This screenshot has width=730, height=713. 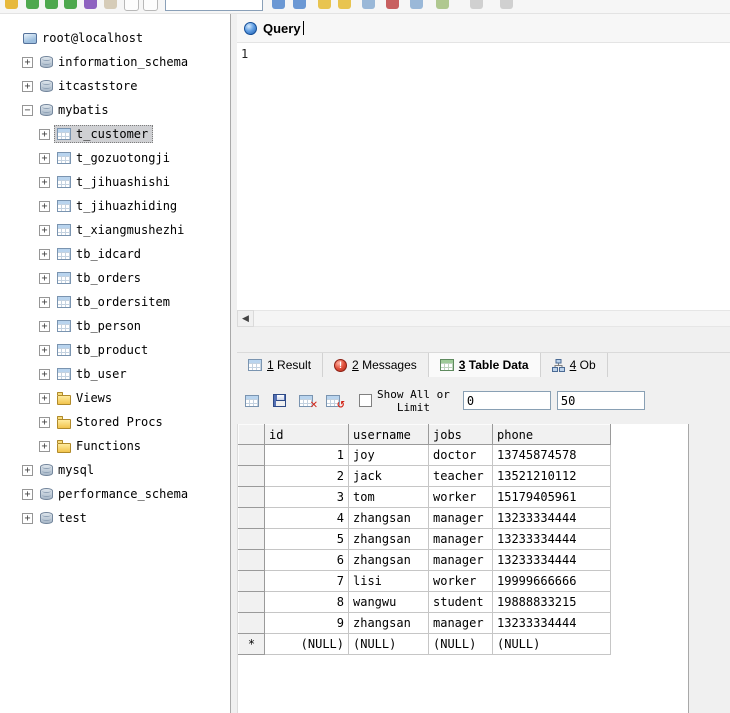 I want to click on cell-phone: 13745874578, so click(x=551, y=455).